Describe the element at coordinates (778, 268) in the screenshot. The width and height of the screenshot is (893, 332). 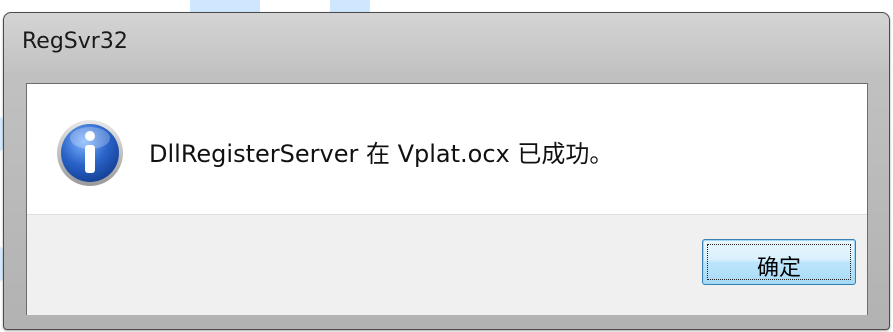
I see `ok-button-label: 确定` at that location.